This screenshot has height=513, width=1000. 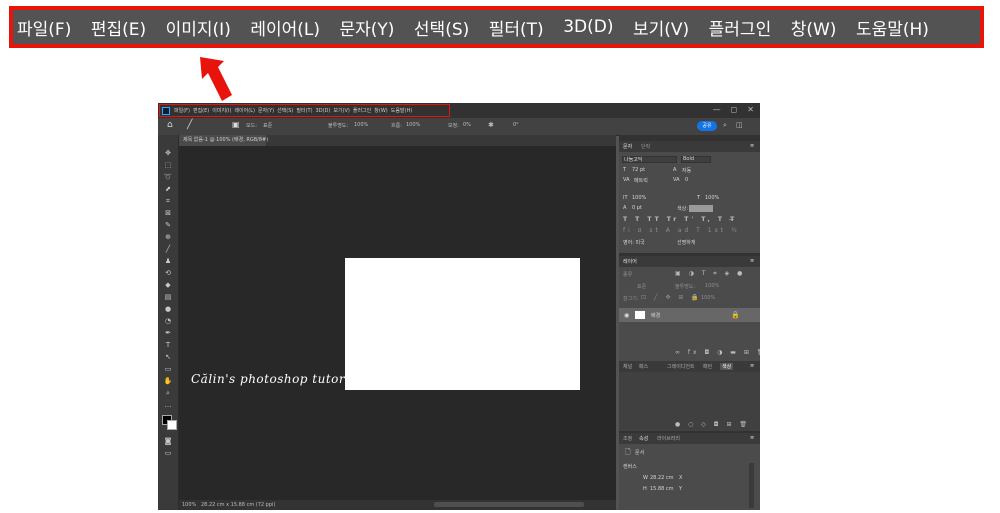 I want to click on eraser-tool-icon: ◆, so click(x=168, y=285).